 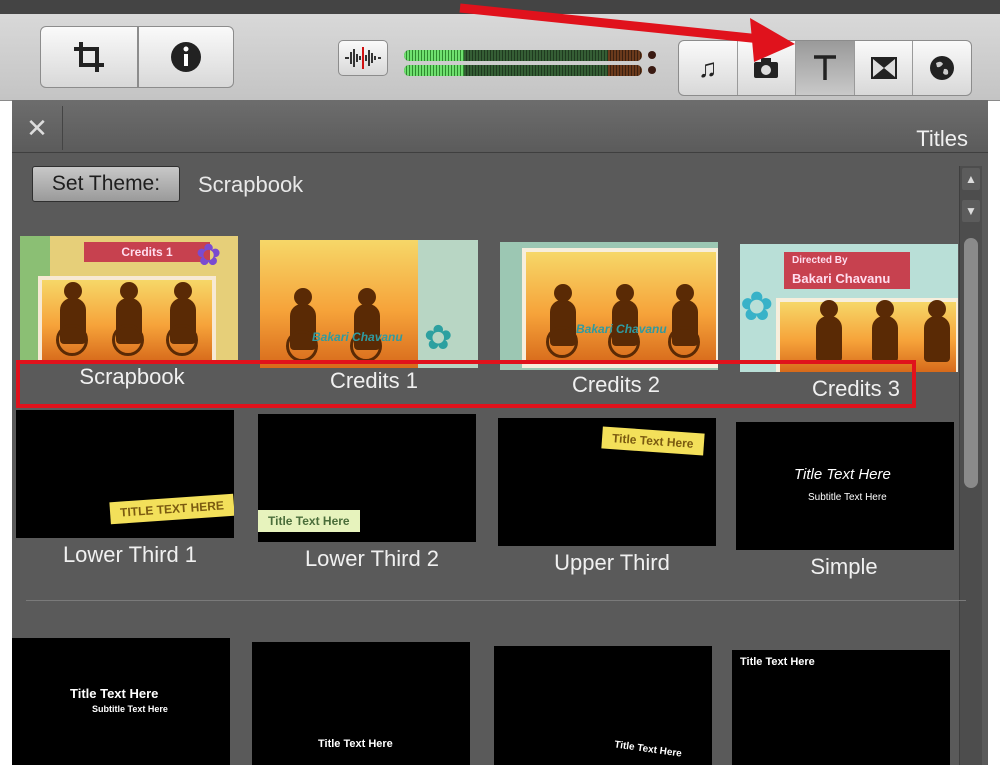 What do you see at coordinates (171, 509) in the screenshot?
I see `preview-tag: TITLE TEXT HERE` at bounding box center [171, 509].